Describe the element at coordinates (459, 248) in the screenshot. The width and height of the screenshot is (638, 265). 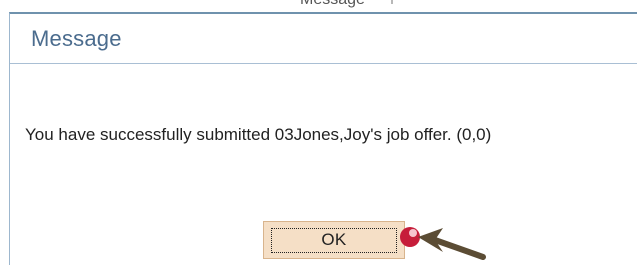
I see `brown-arrow-shaft` at that location.